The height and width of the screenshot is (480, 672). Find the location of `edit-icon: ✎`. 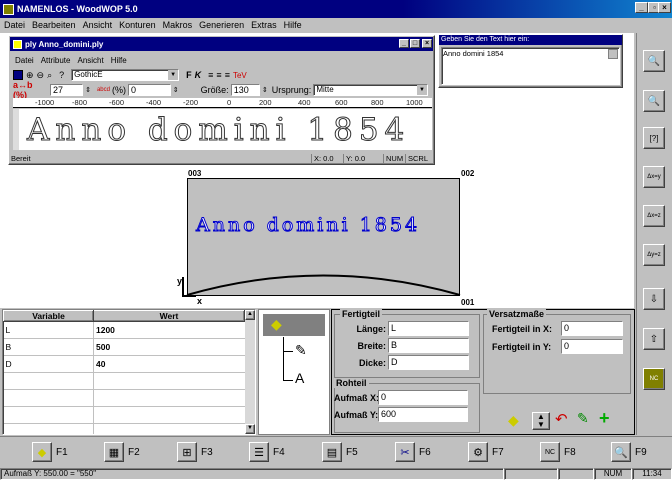

edit-icon: ✎ is located at coordinates (583, 418).